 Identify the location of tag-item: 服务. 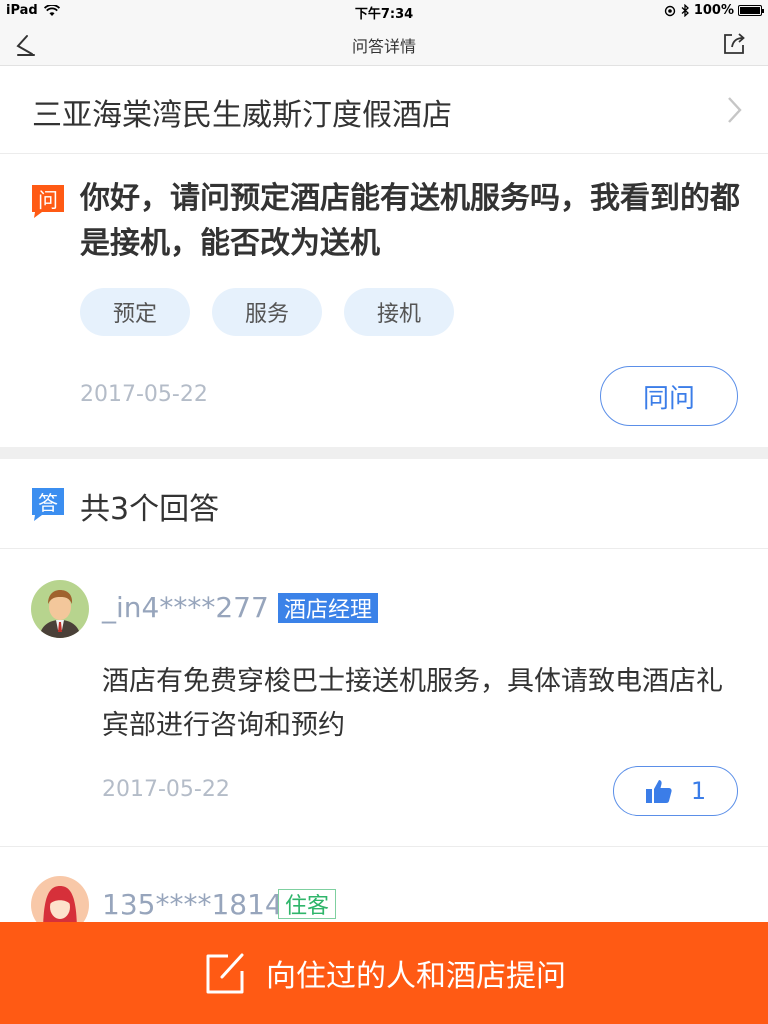
(267, 312).